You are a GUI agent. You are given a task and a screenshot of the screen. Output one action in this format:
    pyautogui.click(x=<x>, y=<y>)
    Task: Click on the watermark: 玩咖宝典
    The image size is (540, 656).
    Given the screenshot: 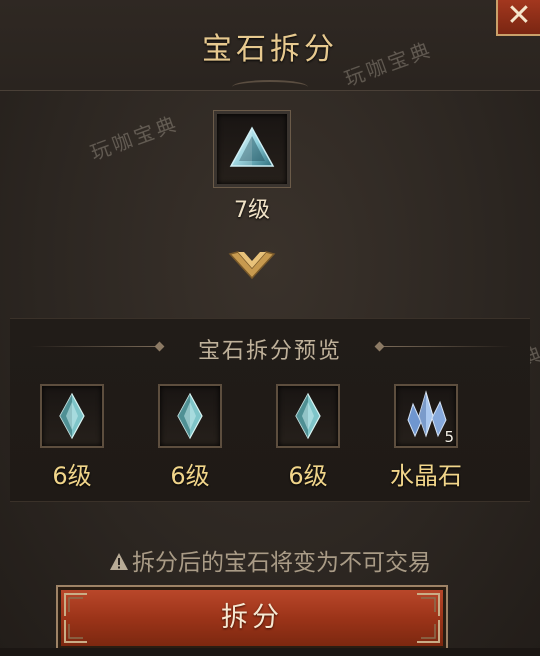 What is the action you would take?
    pyautogui.click(x=134, y=137)
    